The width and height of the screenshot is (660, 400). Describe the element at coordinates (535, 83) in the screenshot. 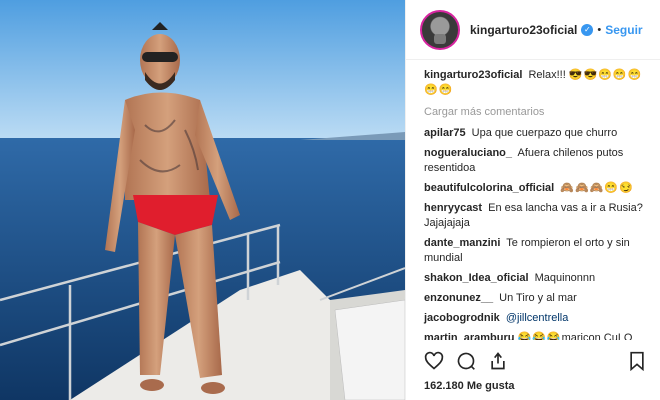

I see `caption: kingarturo23oficial Relax!!! 😎😎😁😁😁😁😁` at that location.